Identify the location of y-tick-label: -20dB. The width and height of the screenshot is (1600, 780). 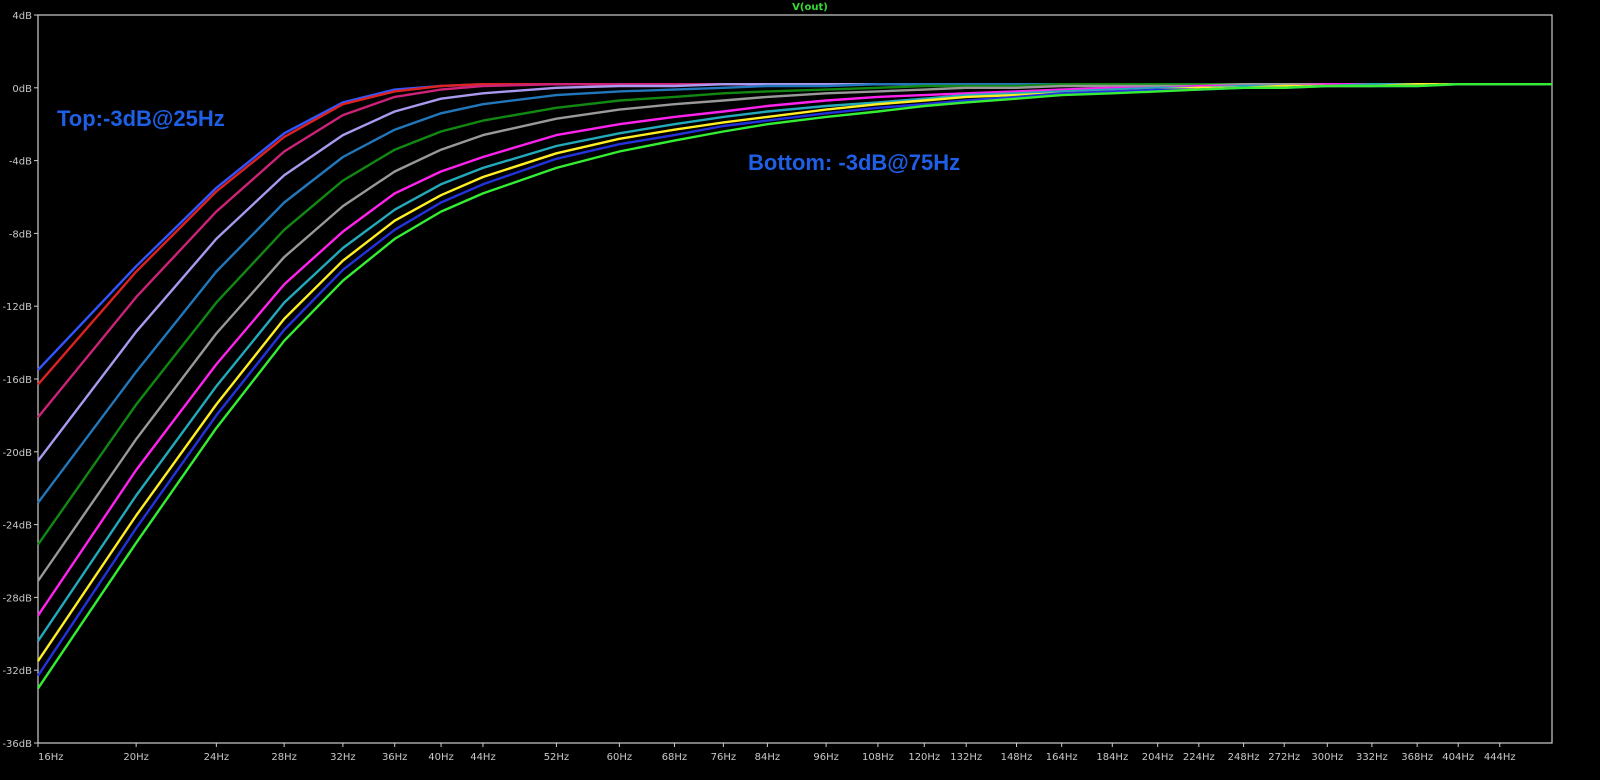
(17, 453).